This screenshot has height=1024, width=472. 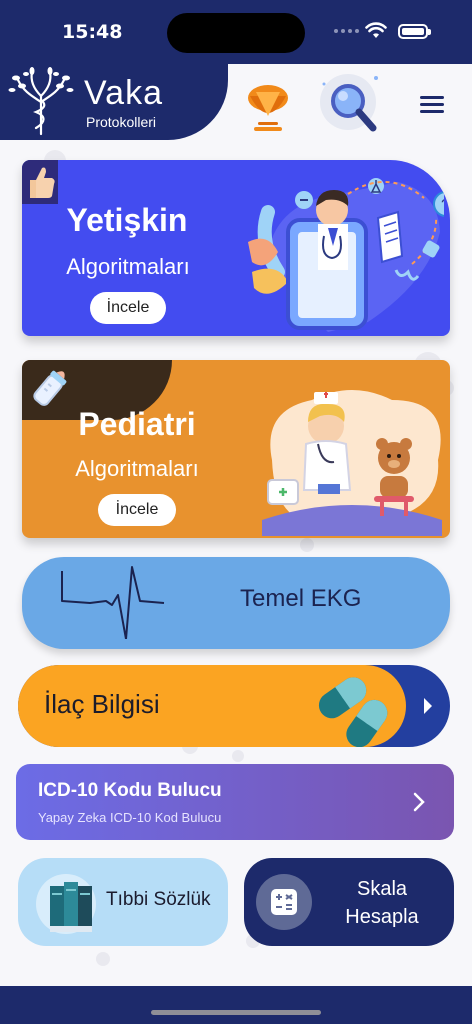 I want to click on icd10-card-subtitle: Yapay Zeka ICD-10 Kod Bulucu, so click(x=130, y=817).